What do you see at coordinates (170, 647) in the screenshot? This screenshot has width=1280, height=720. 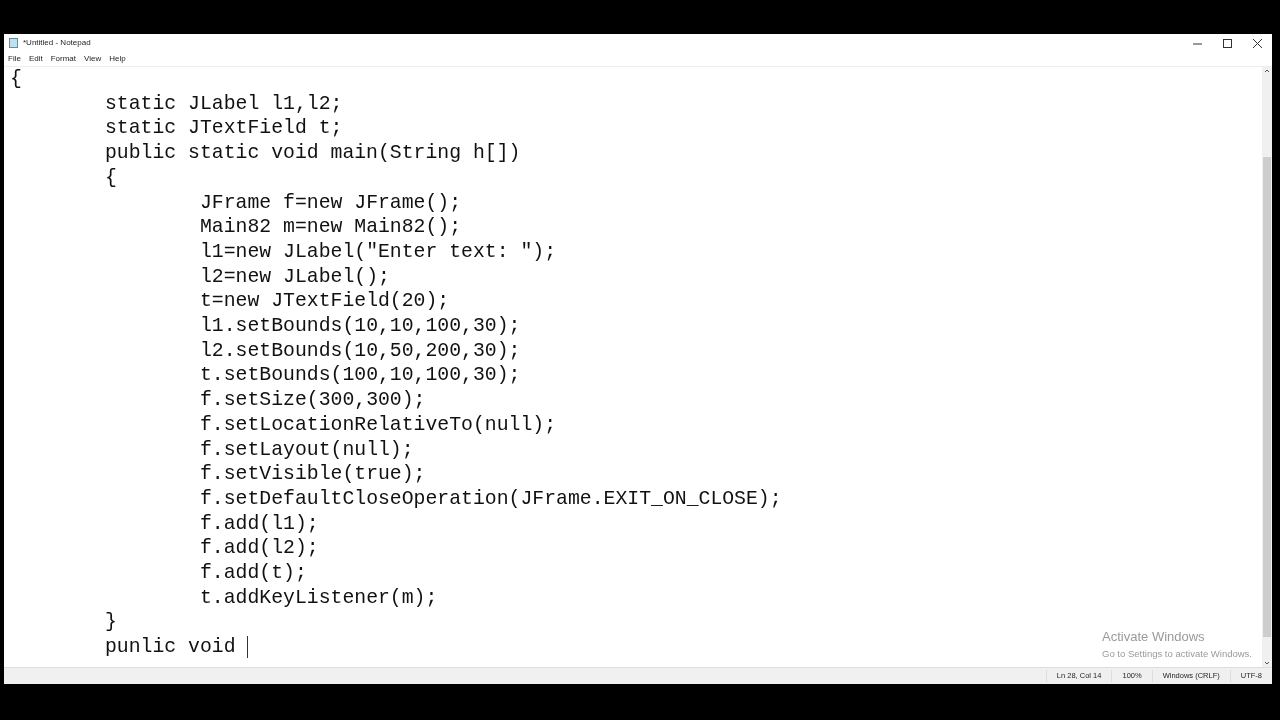 I see `code-line: punlic void` at bounding box center [170, 647].